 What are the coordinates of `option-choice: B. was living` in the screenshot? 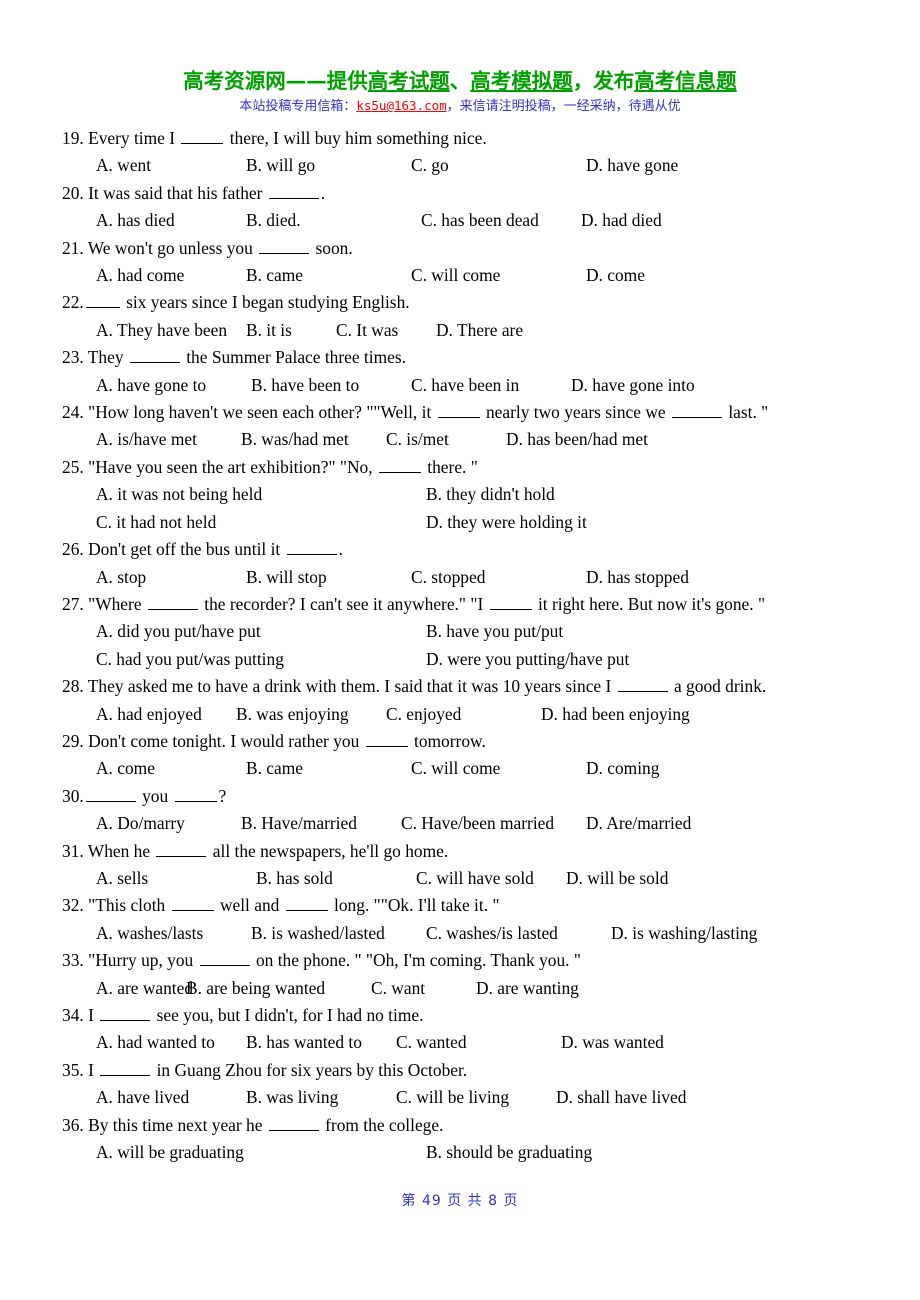 It's located at (321, 1097).